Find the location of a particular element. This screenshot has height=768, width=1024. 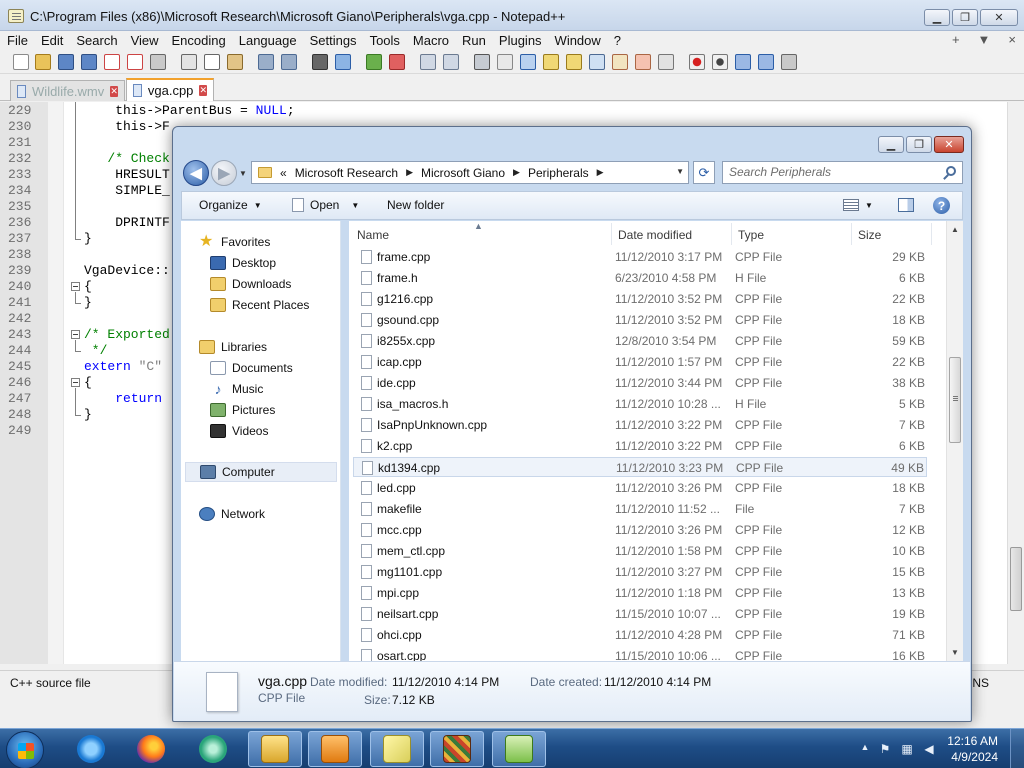

close-button: ✕ is located at coordinates (999, 17).